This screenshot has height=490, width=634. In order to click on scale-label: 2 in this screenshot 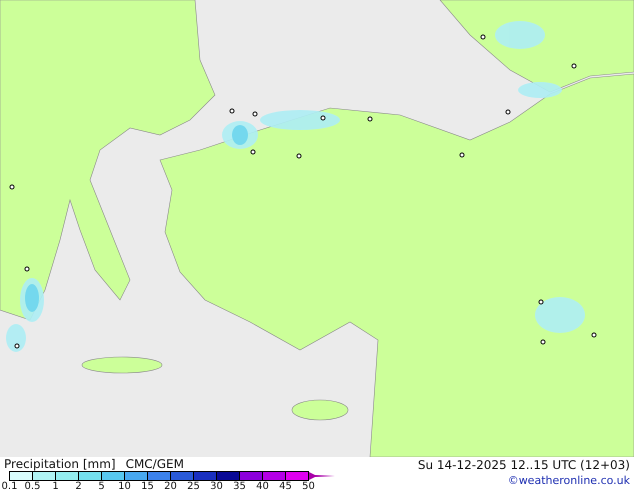, I will do `click(78, 485)`.